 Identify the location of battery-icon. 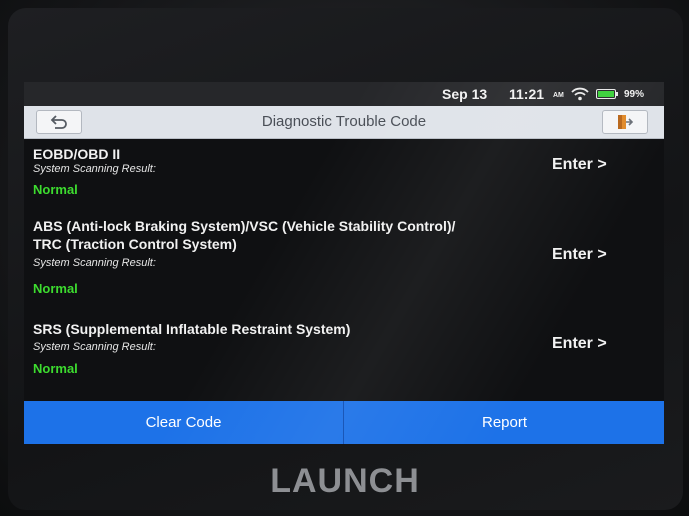
(606, 94).